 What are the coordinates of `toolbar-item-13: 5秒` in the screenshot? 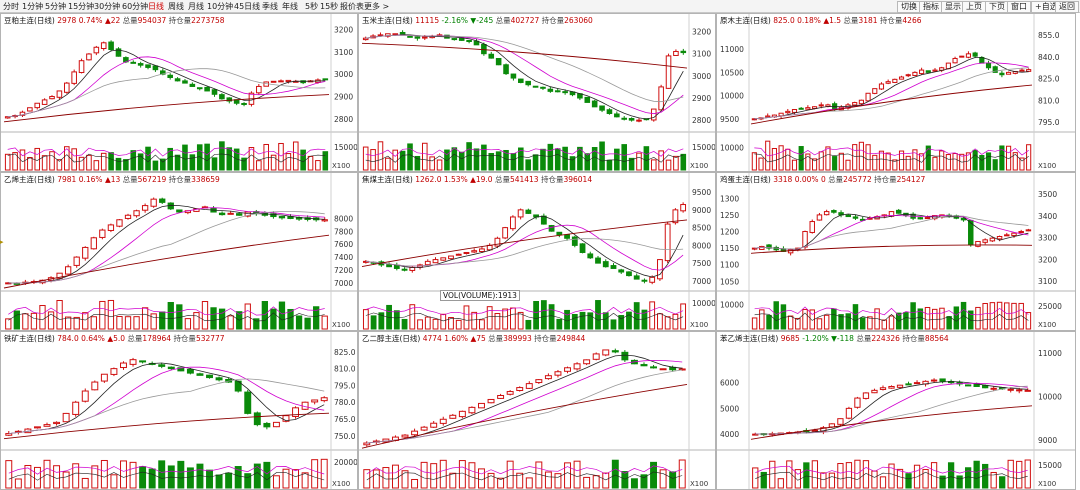 It's located at (311, 6).